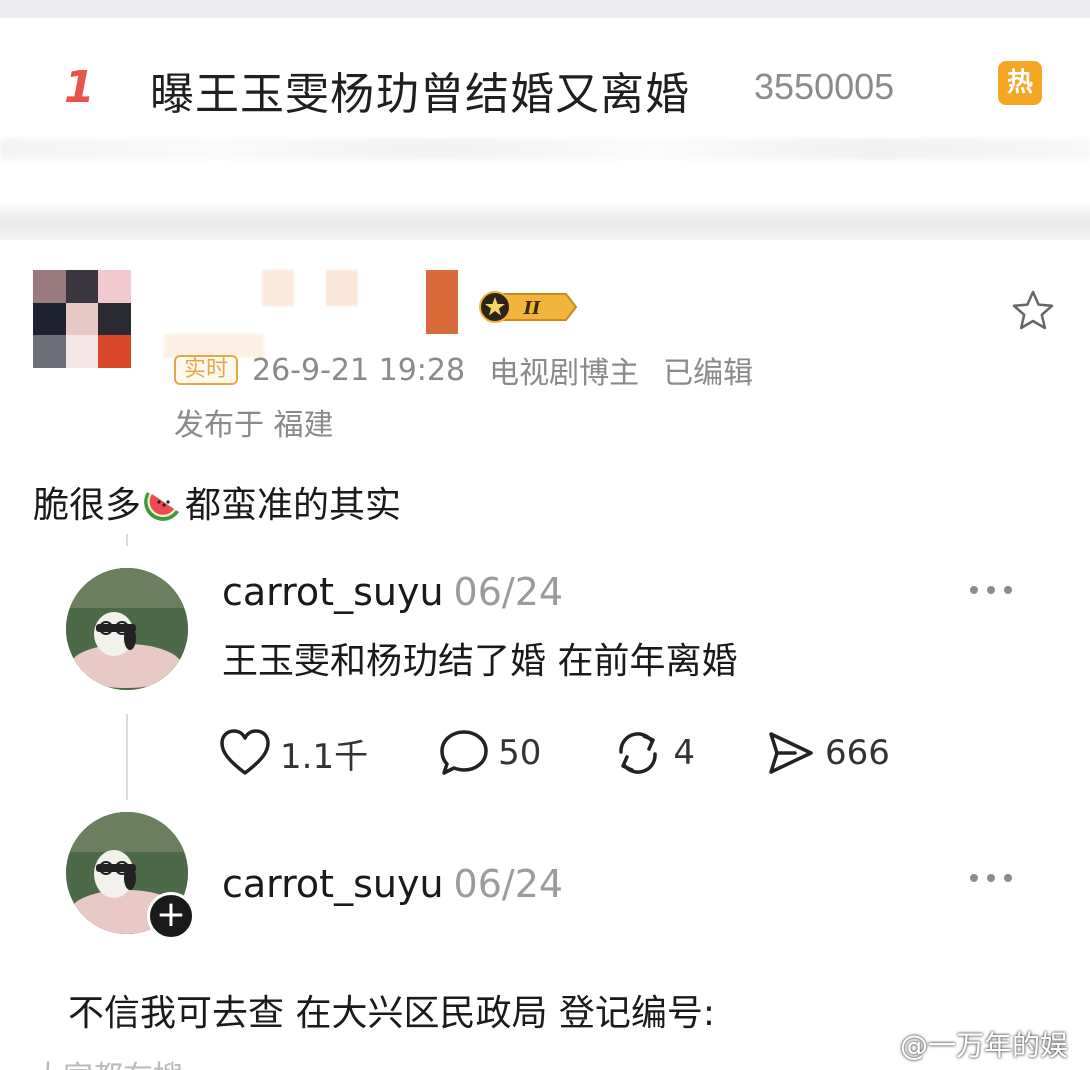 The image size is (1090, 1070). I want to click on cutoff-text: 大家都在搜, so click(108, 1061).